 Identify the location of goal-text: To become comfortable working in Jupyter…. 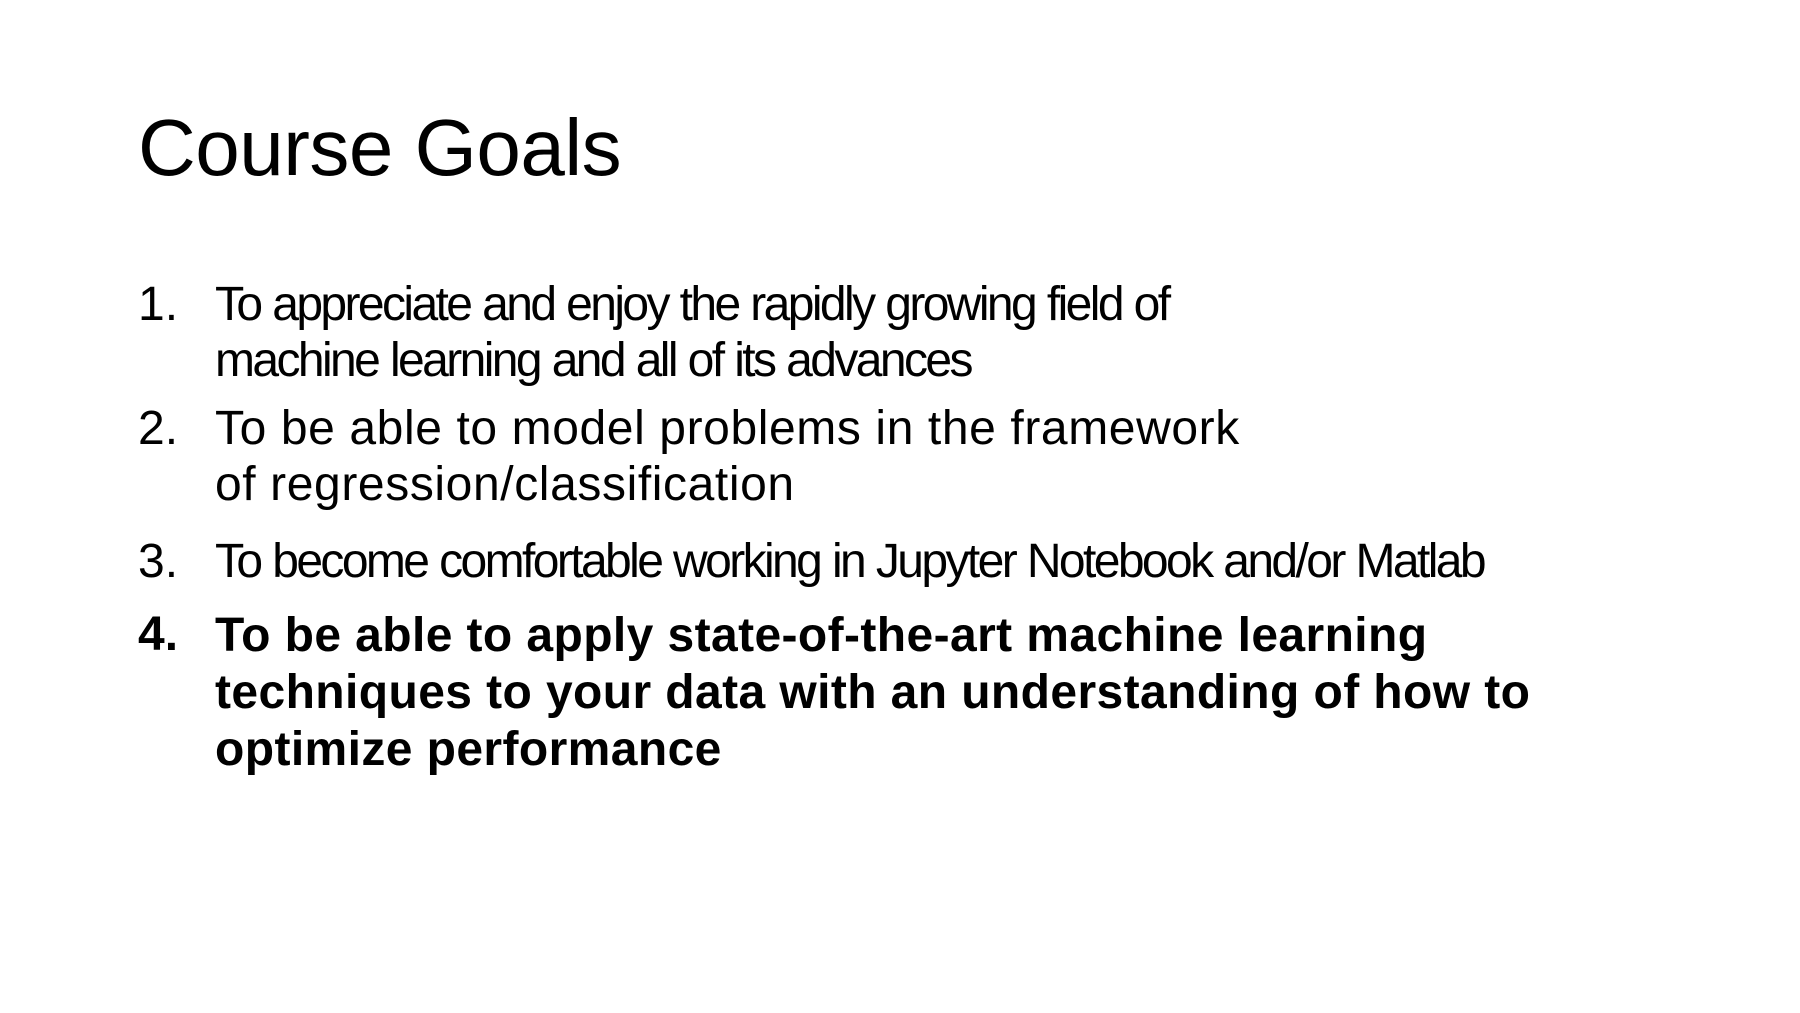
(851, 561).